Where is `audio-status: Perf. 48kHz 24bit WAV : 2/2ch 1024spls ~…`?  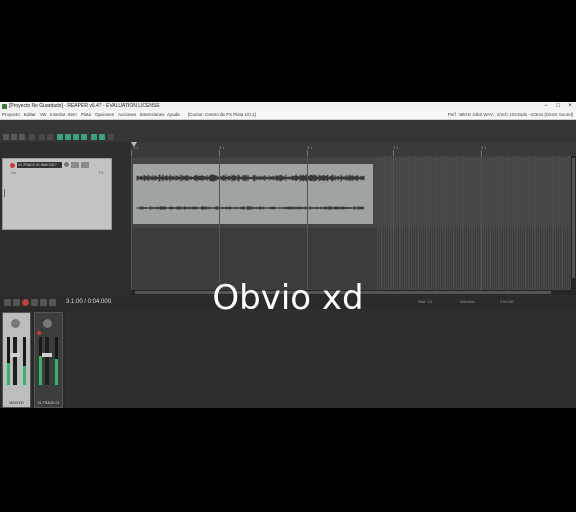
audio-status: Perf. 48kHz 24bit WAV : 2/2ch 1024spls ~… is located at coordinates (510, 115).